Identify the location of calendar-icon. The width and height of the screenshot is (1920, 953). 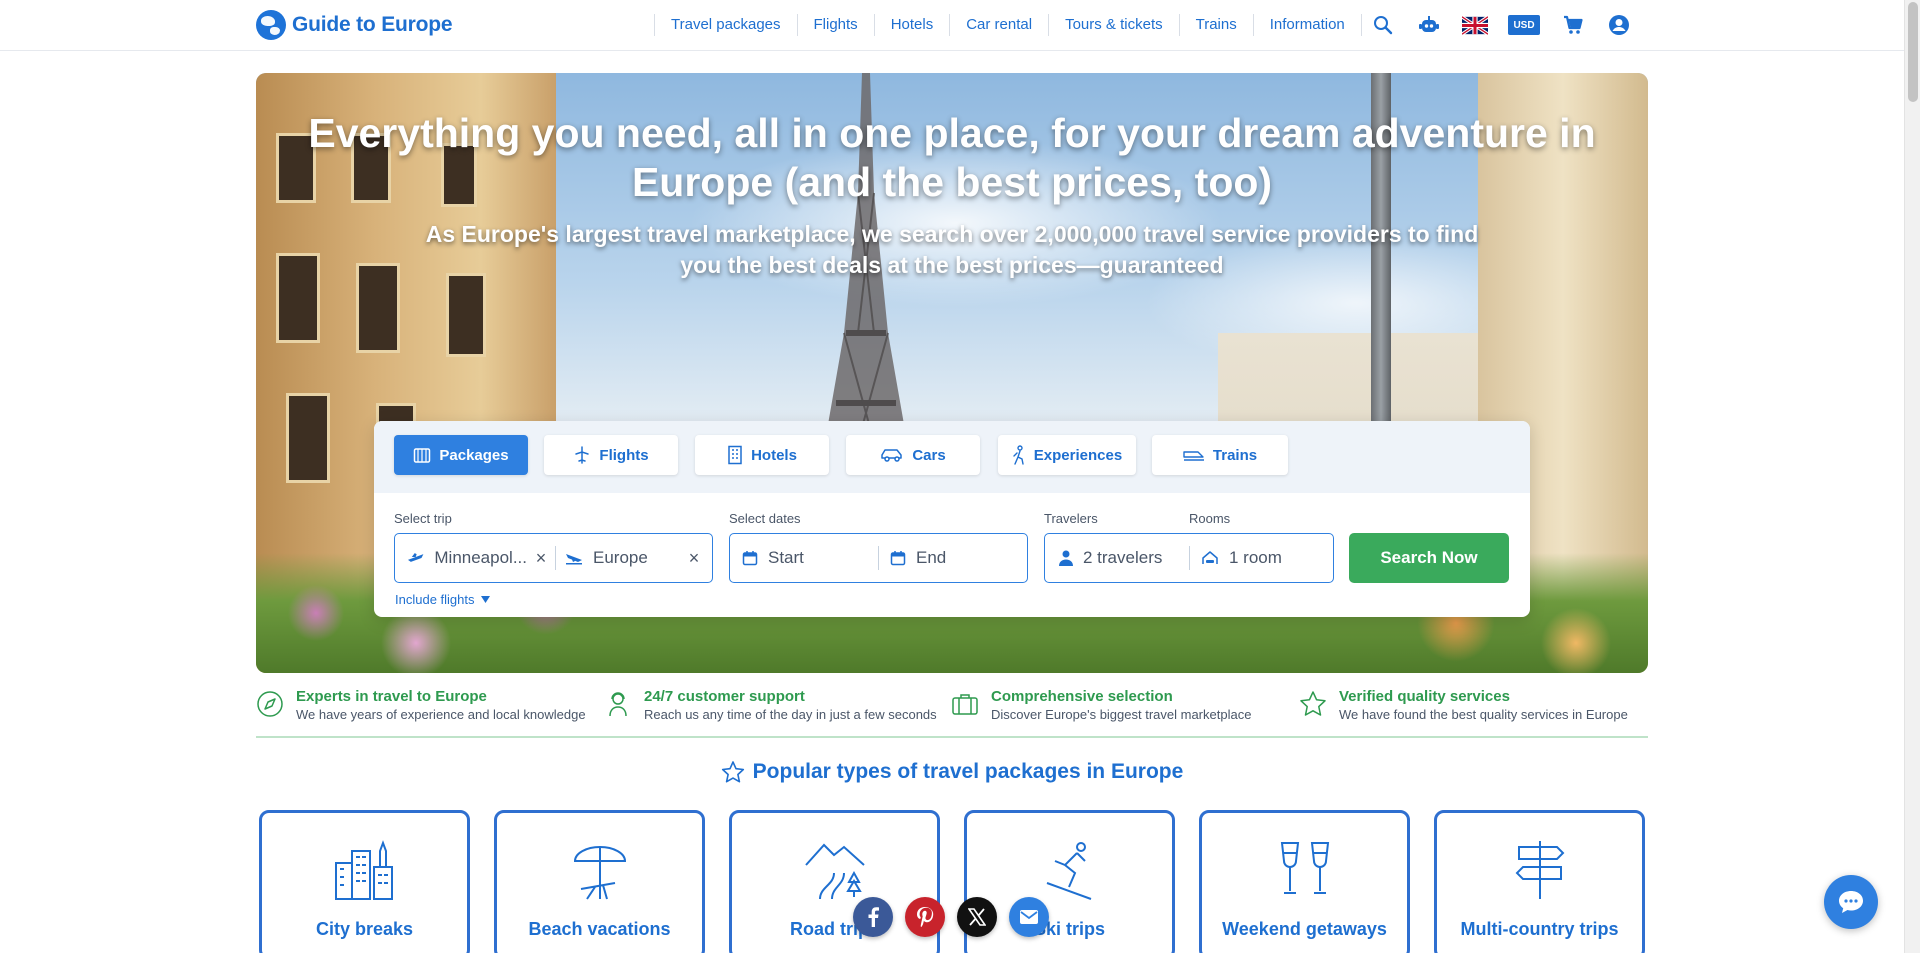
(750, 558).